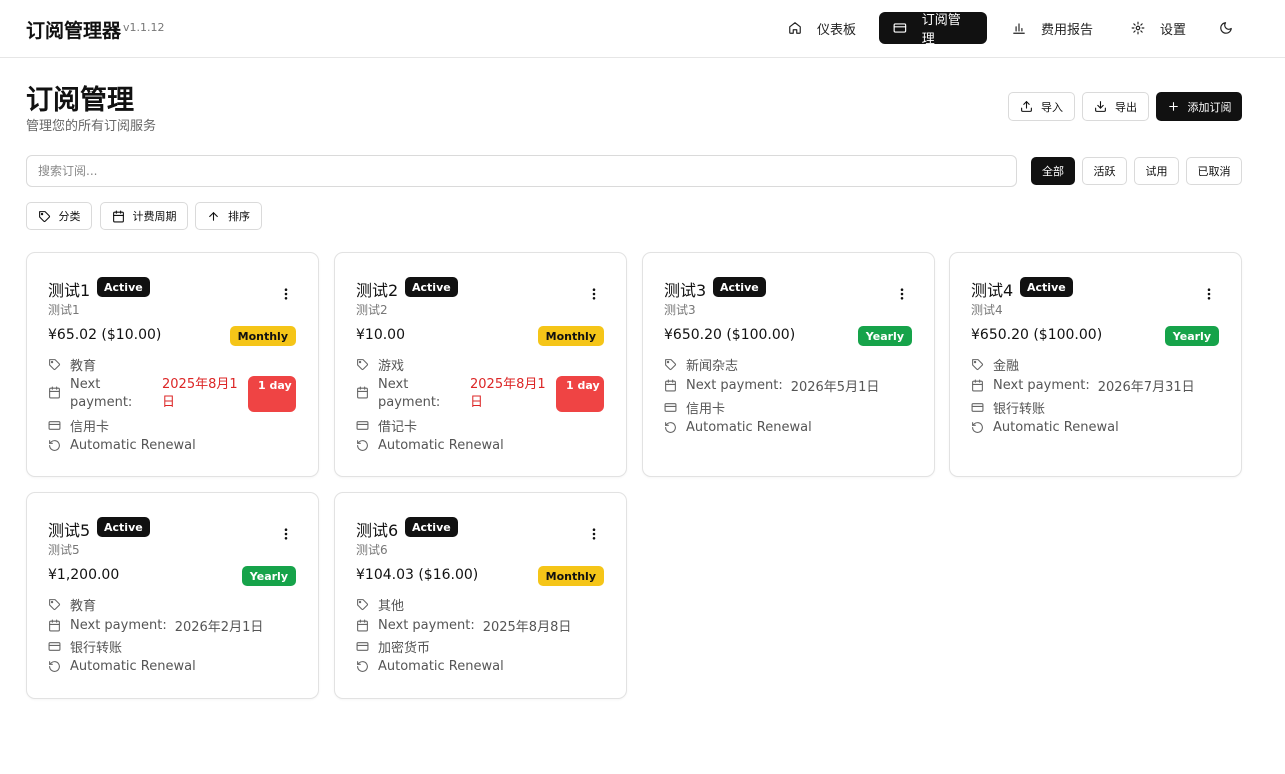  Describe the element at coordinates (391, 366) in the screenshot. I see `category-label: 游戏` at that location.